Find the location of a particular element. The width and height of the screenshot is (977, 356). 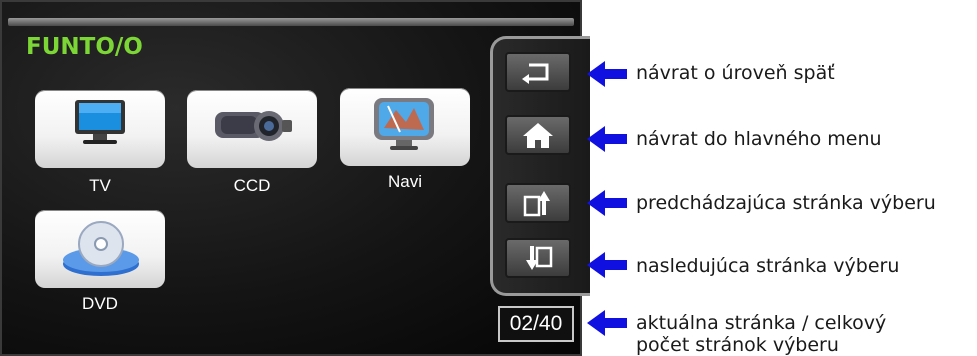

annotation-page-counter-line2: počet stránok výberu is located at coordinates (737, 345).